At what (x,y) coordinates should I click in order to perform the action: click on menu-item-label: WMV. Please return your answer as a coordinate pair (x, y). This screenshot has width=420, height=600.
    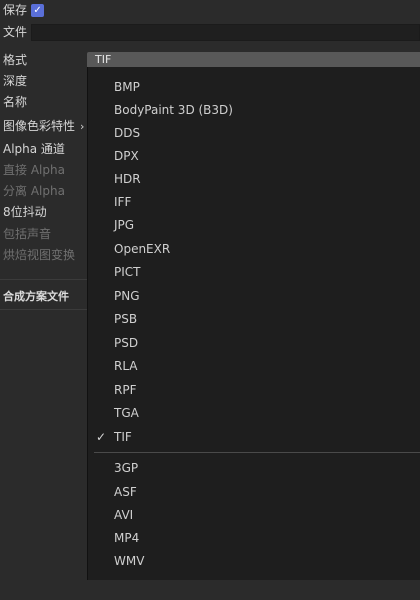
    Looking at the image, I should click on (129, 560).